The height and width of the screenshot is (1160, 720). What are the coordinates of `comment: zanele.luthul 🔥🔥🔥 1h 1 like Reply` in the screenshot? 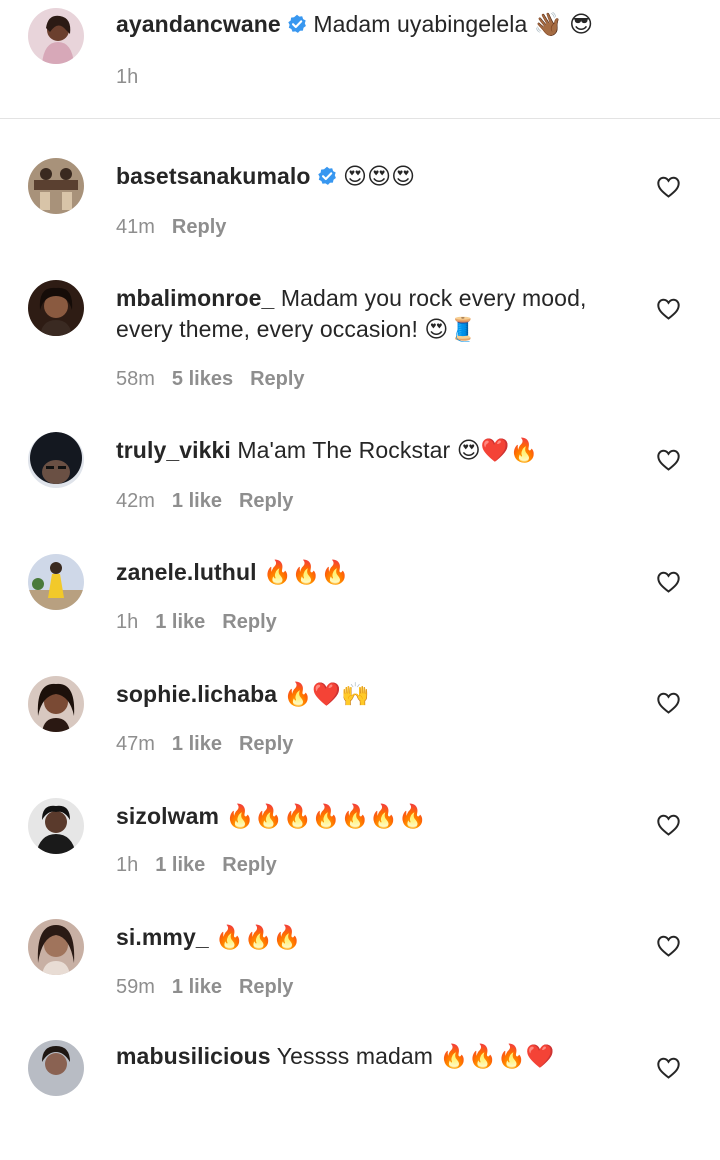 It's located at (360, 614).